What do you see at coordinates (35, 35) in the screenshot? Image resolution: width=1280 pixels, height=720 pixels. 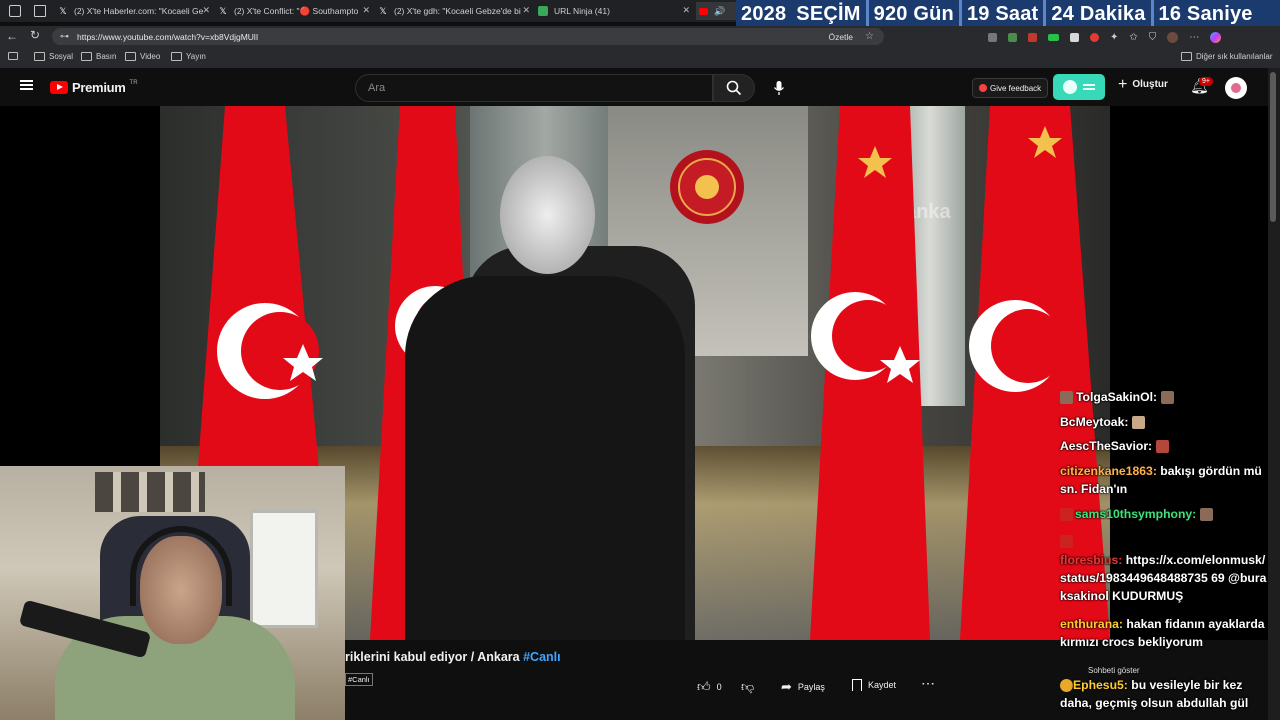 I see `reload-icon: ↻` at bounding box center [35, 35].